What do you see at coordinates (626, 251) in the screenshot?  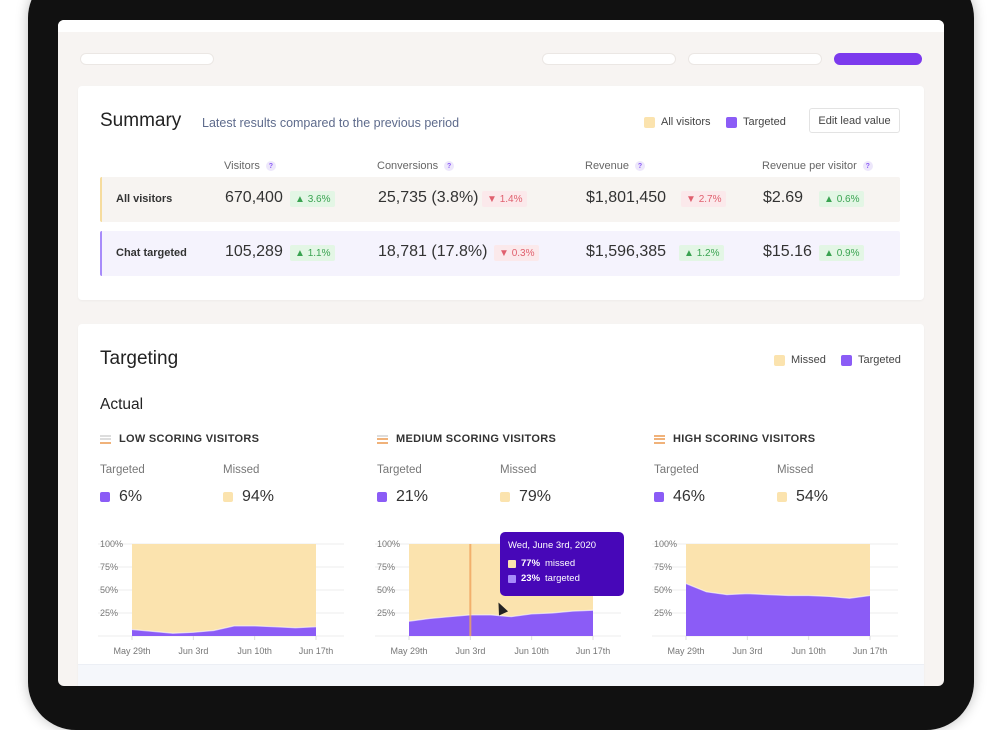 I see `revenue-value: $1,596,385` at bounding box center [626, 251].